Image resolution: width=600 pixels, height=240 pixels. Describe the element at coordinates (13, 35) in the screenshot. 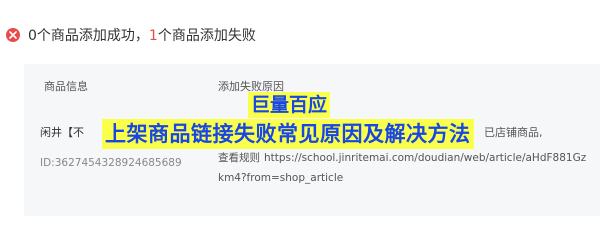

I see `error-icon` at that location.